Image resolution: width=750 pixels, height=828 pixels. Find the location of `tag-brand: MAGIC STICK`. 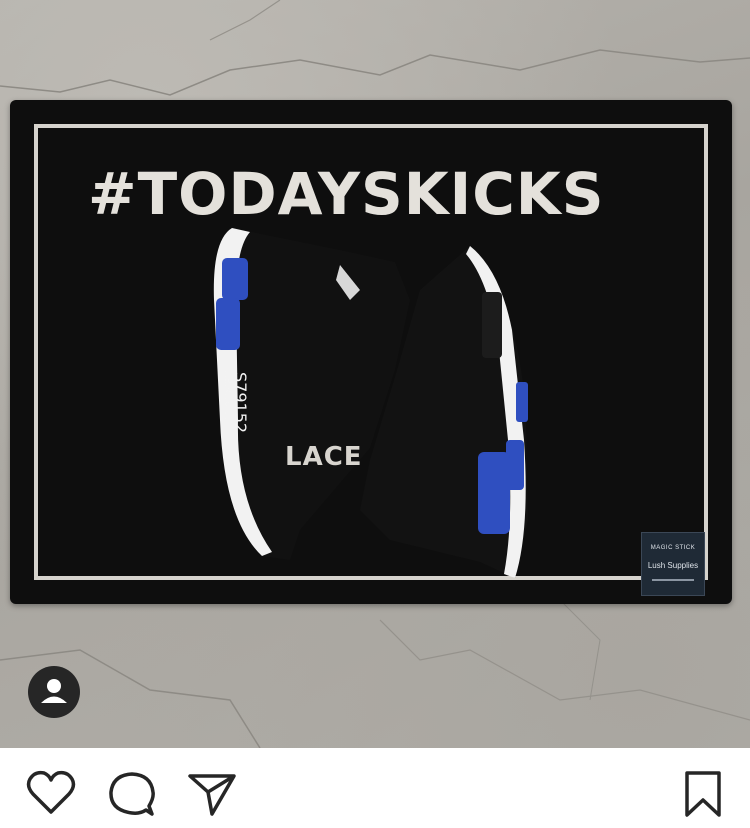

tag-brand: MAGIC STICK is located at coordinates (673, 548).